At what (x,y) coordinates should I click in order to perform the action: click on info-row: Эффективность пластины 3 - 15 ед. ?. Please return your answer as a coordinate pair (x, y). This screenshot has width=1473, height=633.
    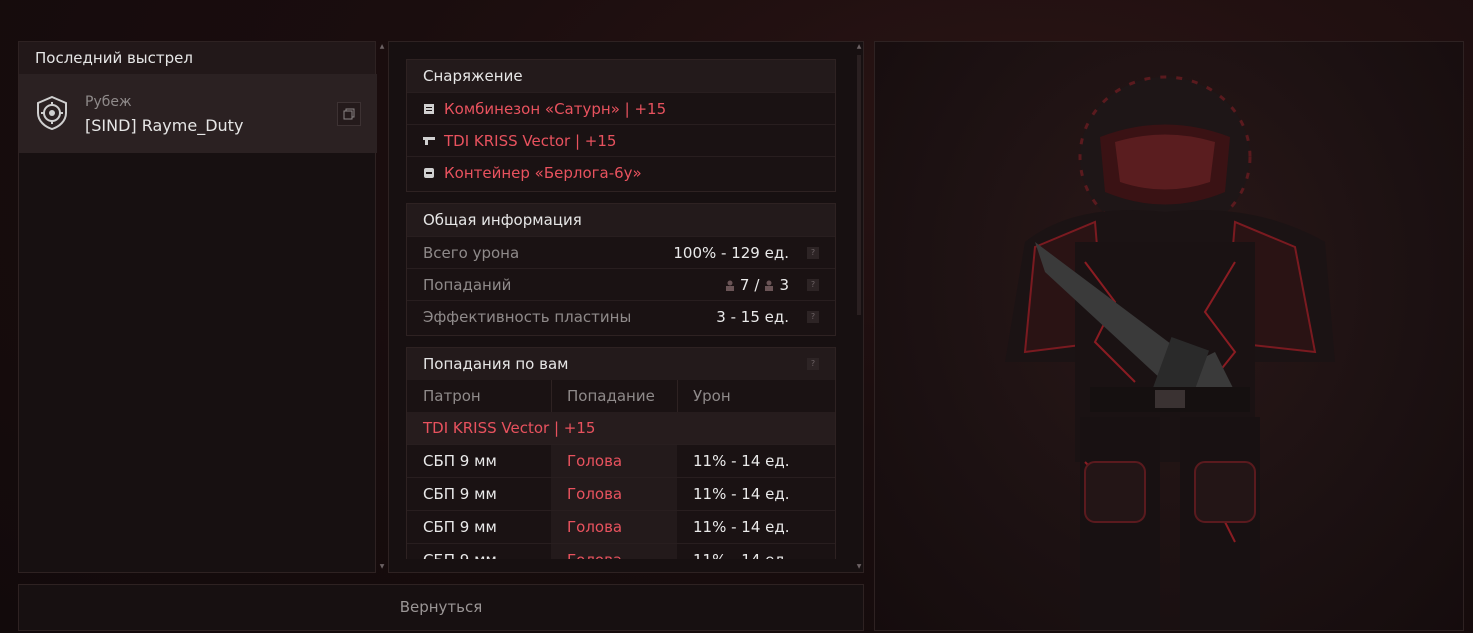
    Looking at the image, I should click on (621, 316).